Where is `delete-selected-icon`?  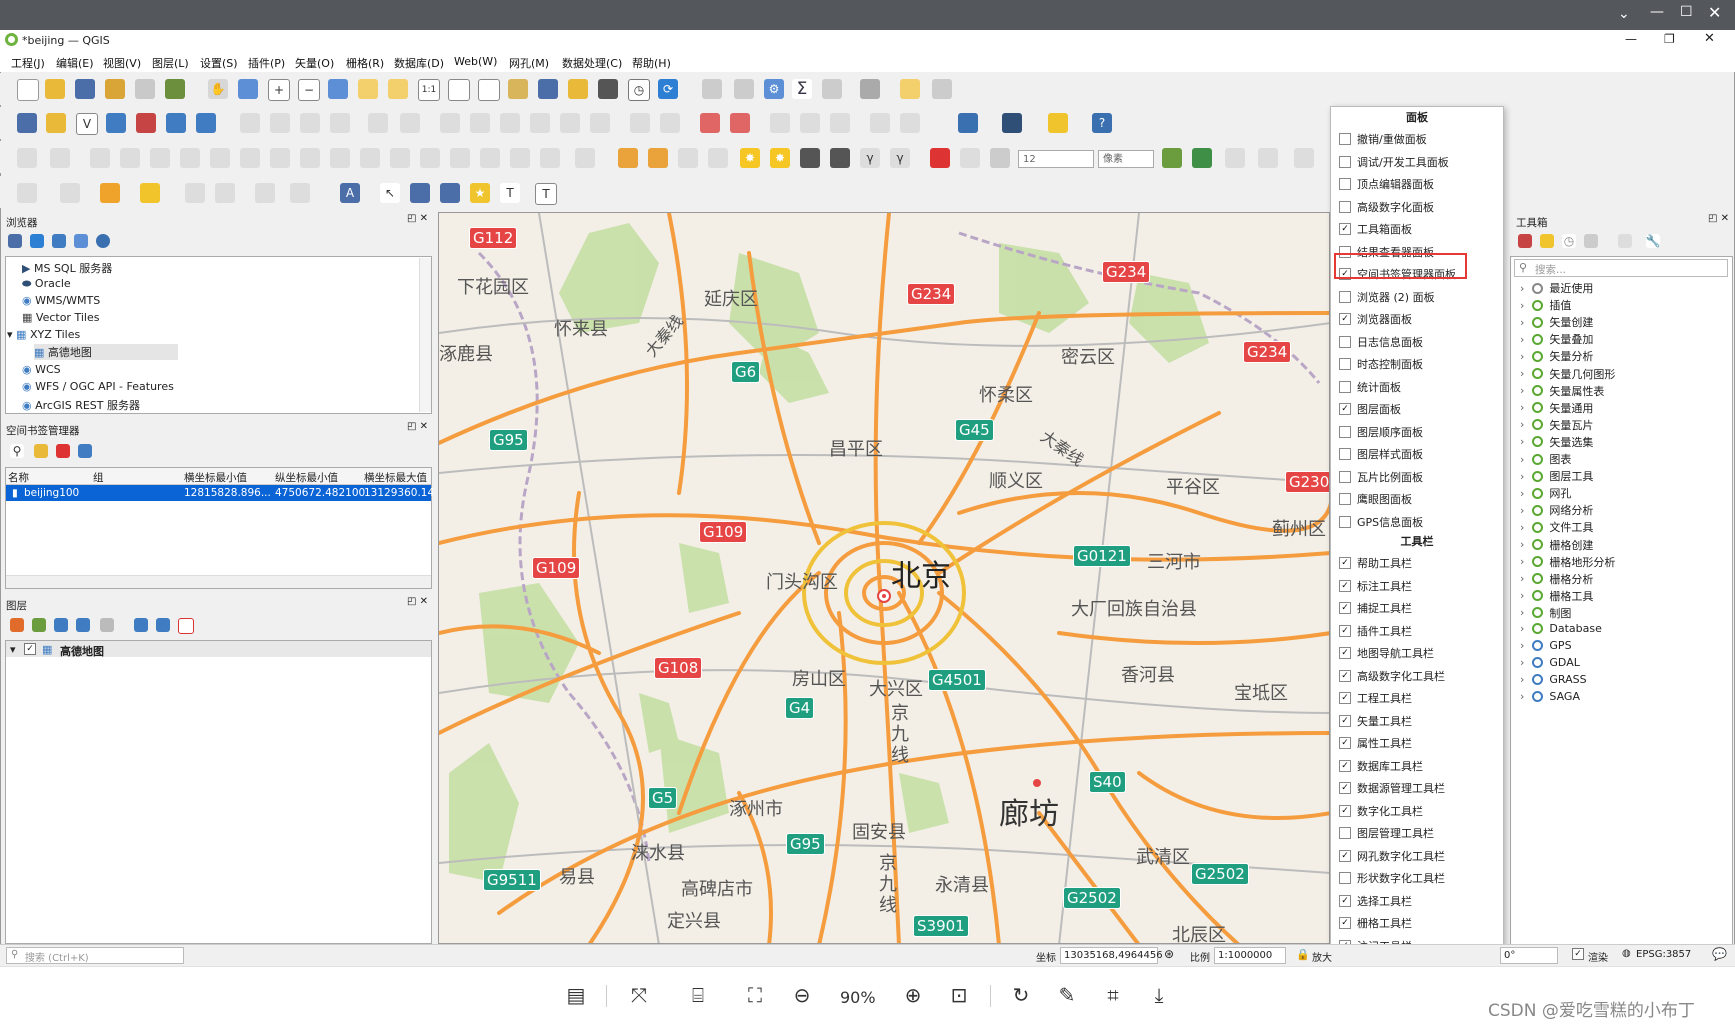
delete-selected-icon is located at coordinates (450, 123).